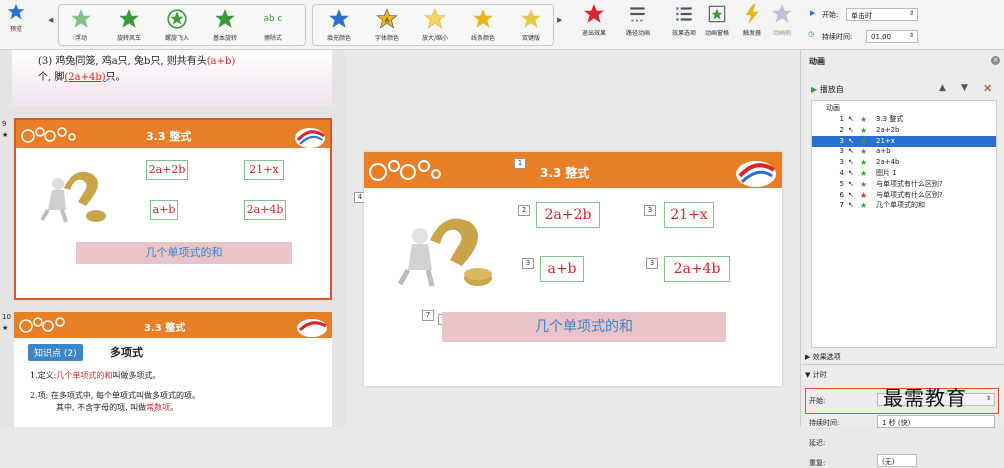 The image size is (1004, 468). Describe the element at coordinates (942, 88) in the screenshot. I see `move-up-icon: ▲` at that location.